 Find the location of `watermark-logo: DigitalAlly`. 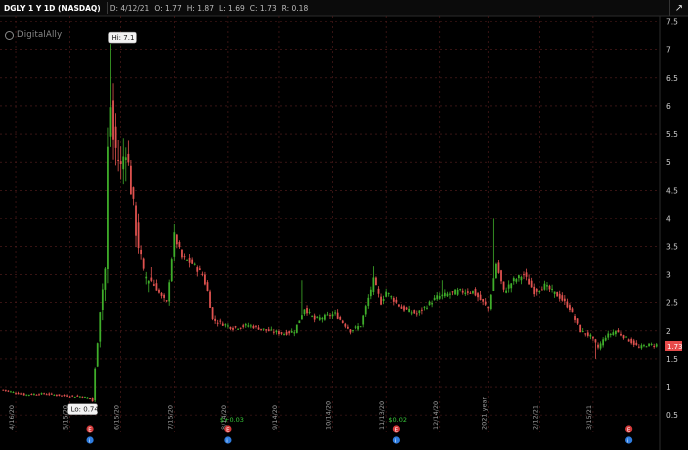

watermark-logo: DigitalAlly is located at coordinates (33, 35).